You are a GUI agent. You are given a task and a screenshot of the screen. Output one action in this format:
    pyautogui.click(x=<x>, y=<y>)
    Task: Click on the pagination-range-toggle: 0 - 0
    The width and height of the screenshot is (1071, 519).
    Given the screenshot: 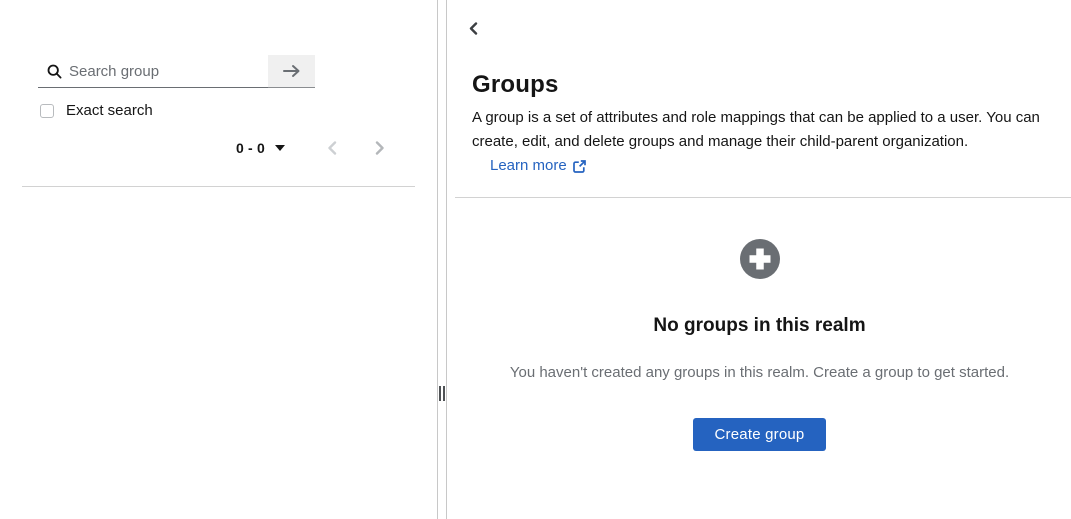 What is the action you would take?
    pyautogui.click(x=260, y=148)
    